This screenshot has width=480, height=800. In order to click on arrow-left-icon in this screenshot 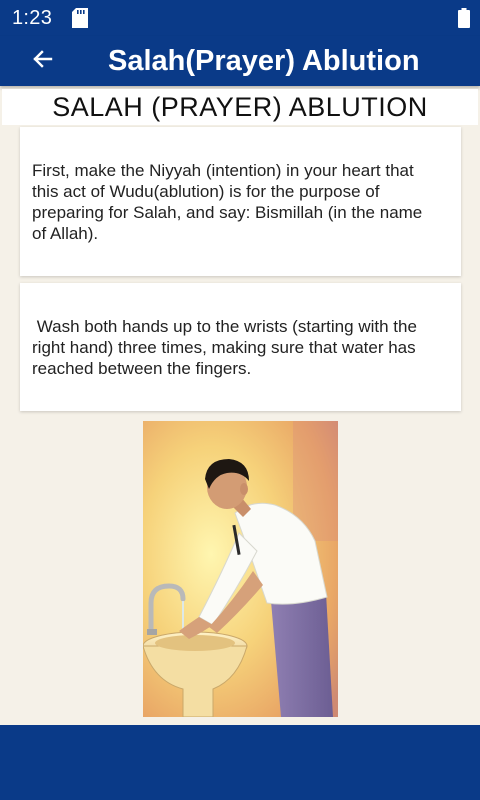, I will do `click(42, 61)`.